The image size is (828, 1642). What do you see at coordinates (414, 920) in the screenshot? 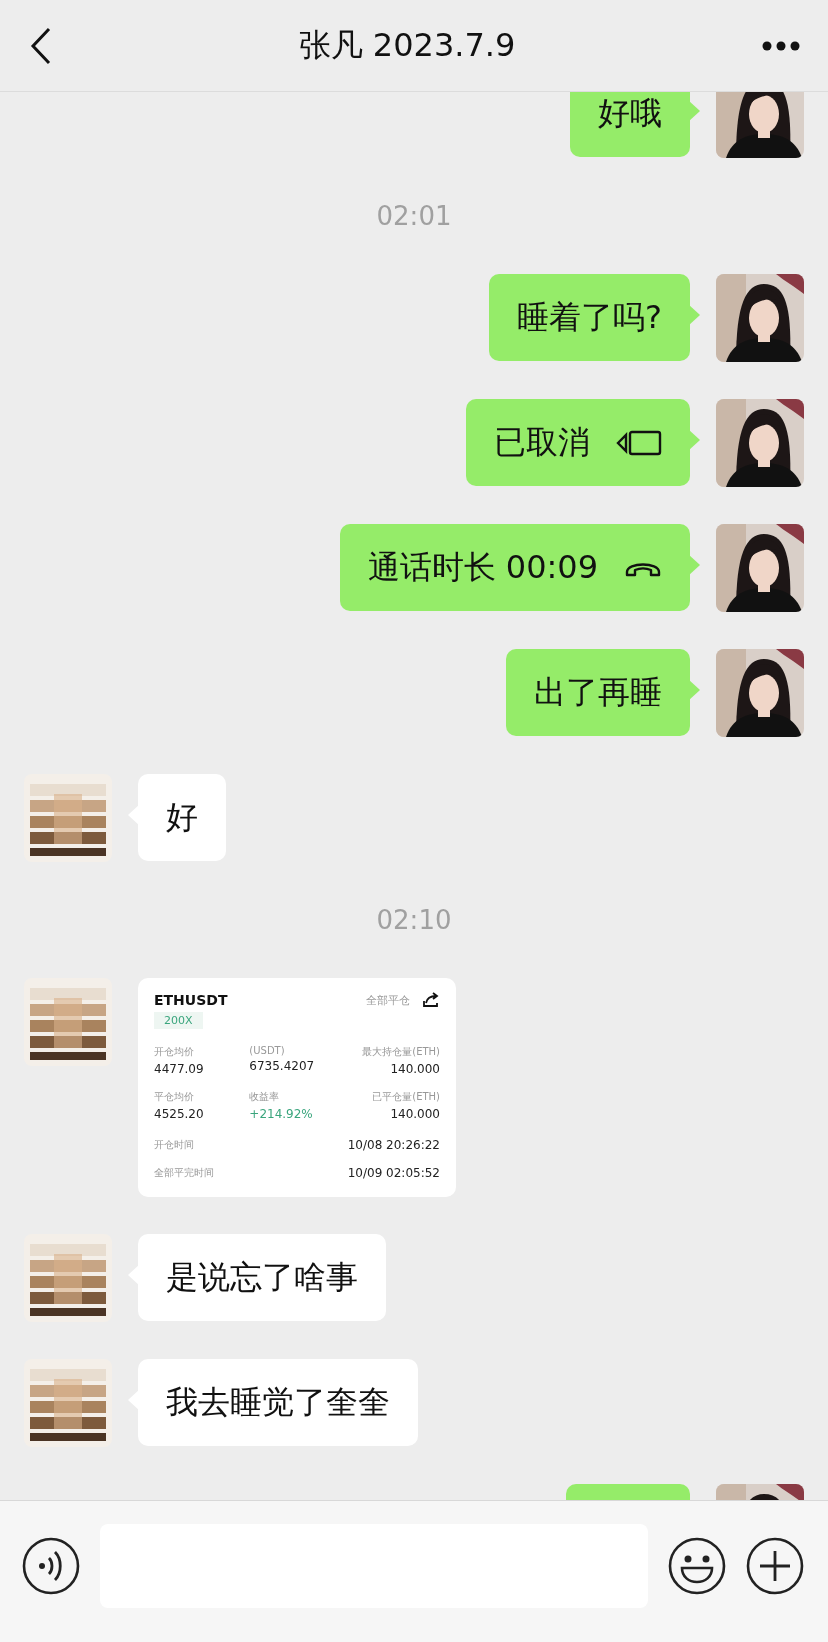
I see `timestamp: 02:10` at bounding box center [414, 920].